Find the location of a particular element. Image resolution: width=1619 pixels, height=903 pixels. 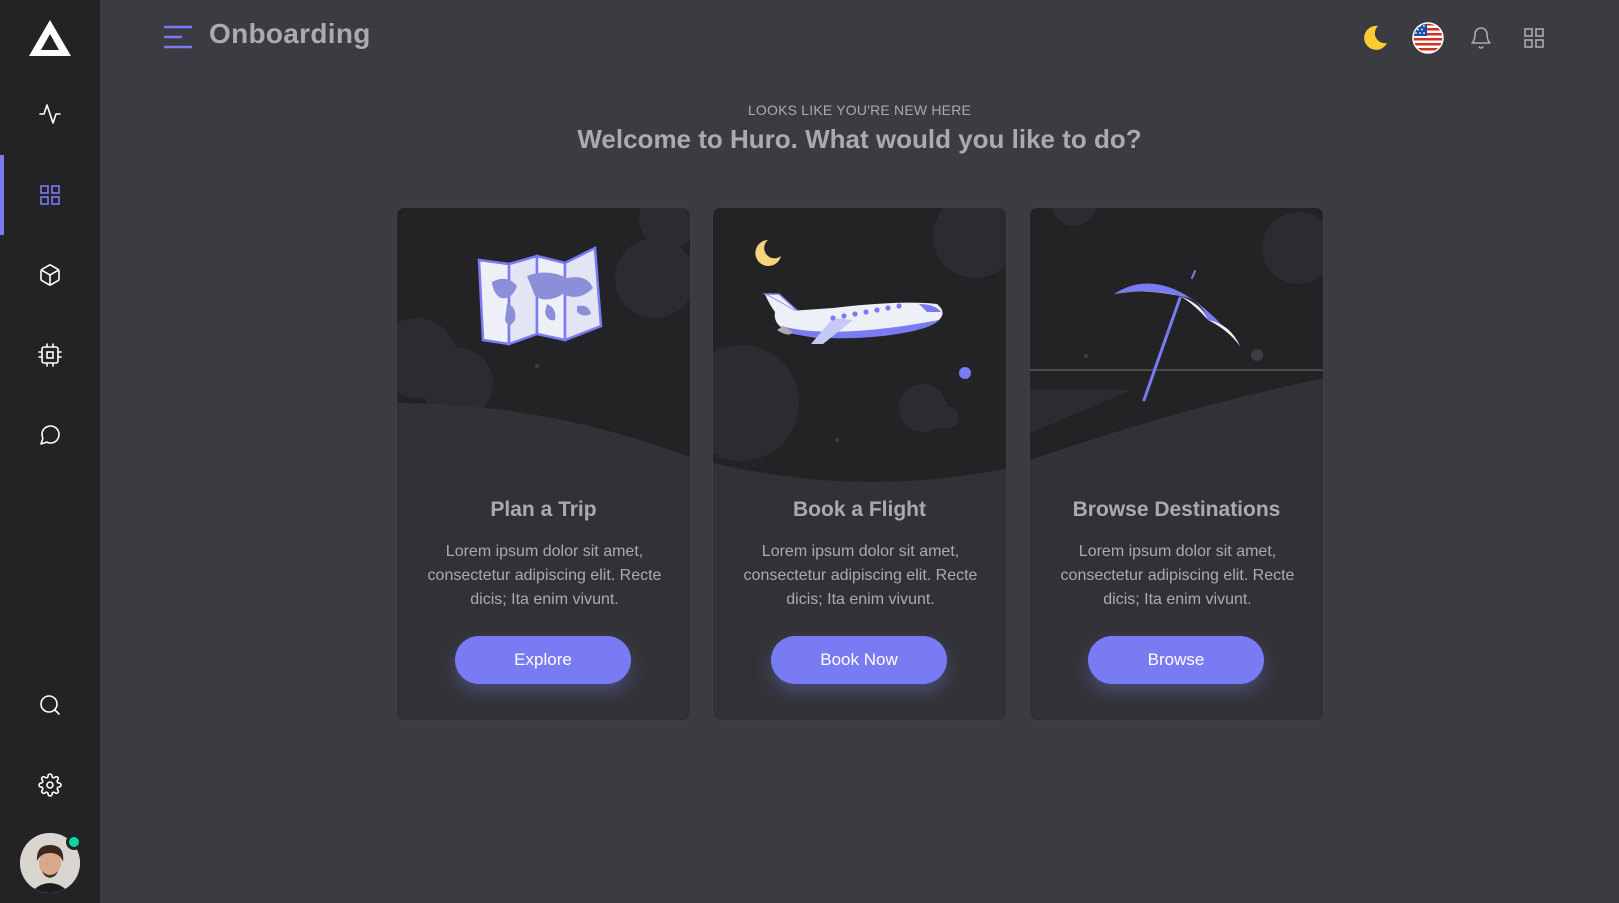

box-icon is located at coordinates (50, 275).